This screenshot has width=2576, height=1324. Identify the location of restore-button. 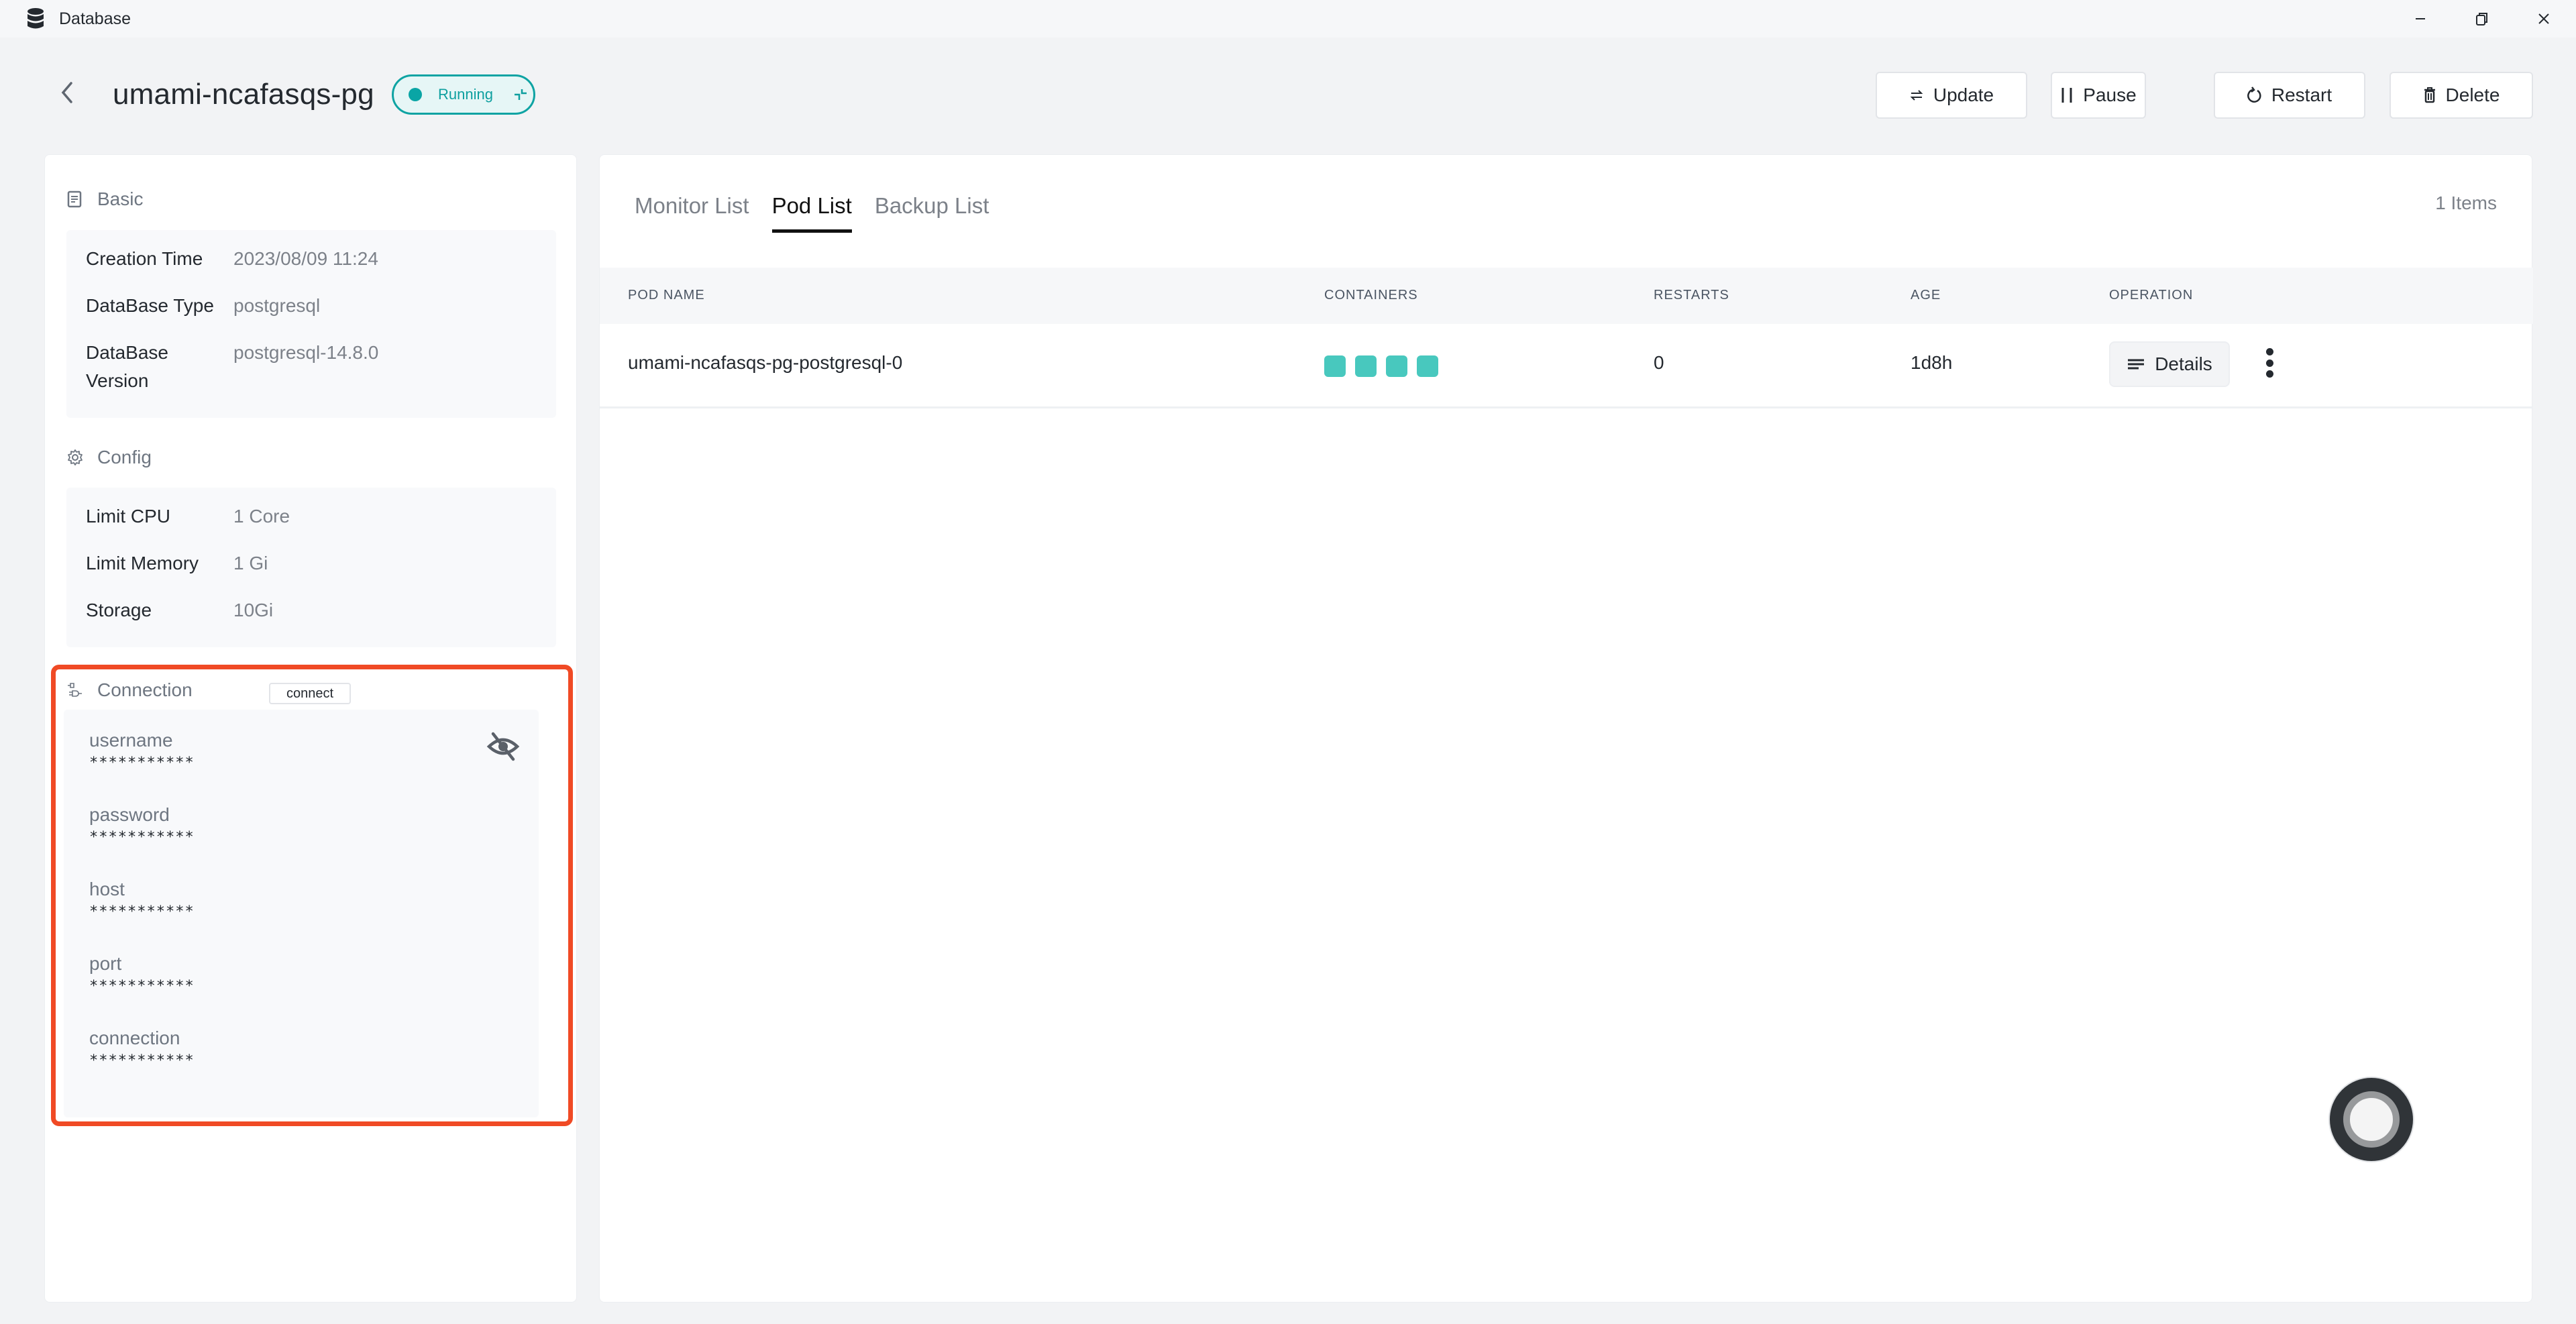
(2482, 18).